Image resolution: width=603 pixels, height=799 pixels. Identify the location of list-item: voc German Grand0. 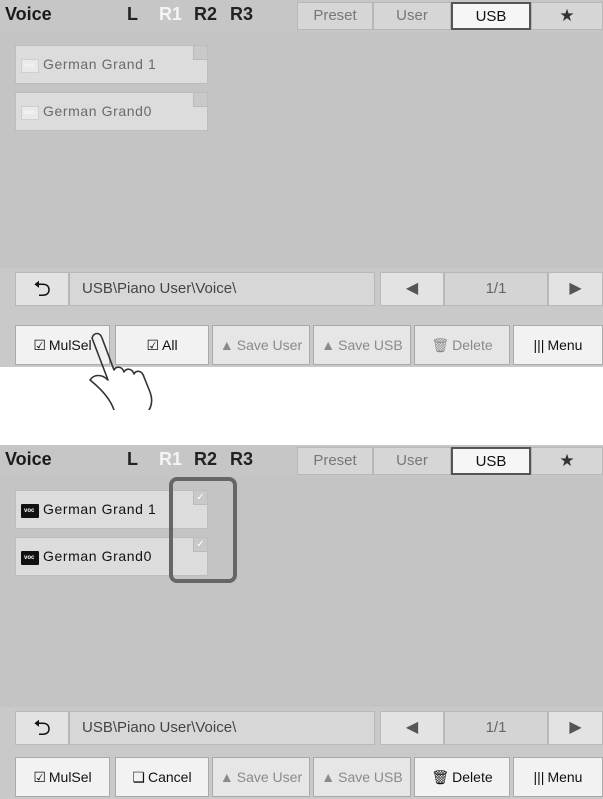
(111, 111).